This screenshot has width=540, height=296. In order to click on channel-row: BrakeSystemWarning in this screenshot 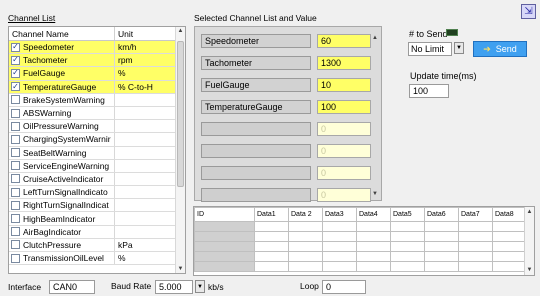, I will do `click(97, 100)`.